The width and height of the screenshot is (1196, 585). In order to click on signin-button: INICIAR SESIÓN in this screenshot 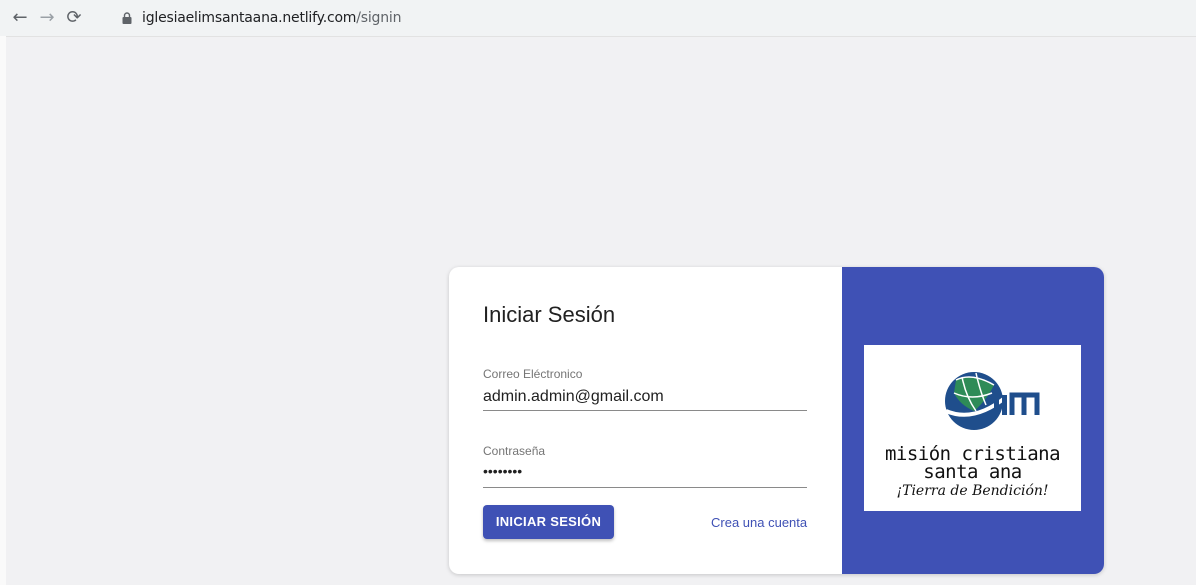, I will do `click(548, 522)`.